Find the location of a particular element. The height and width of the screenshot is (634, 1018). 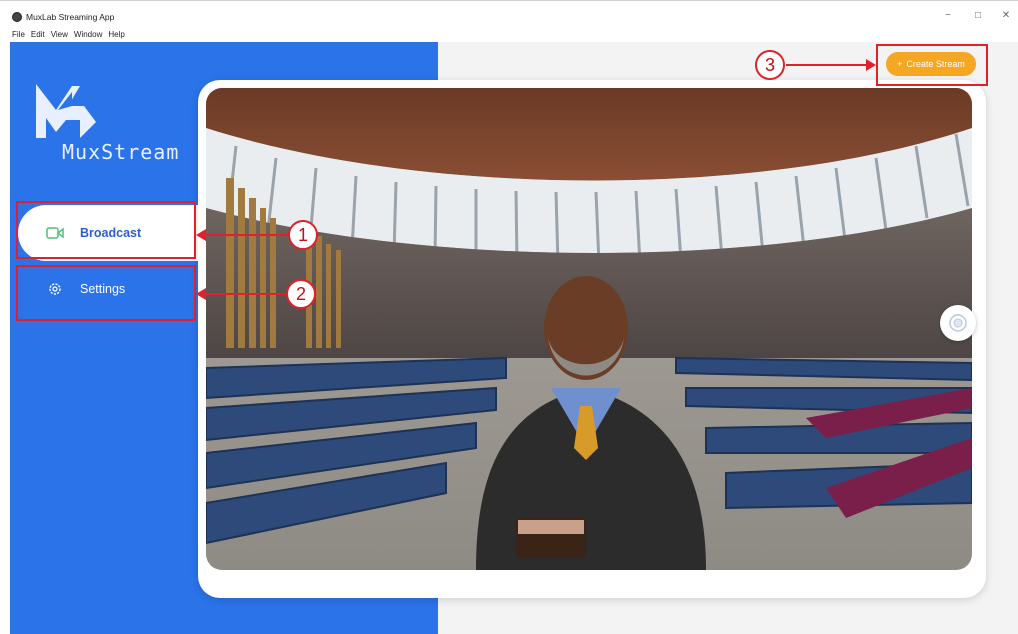

maximize-button: □ is located at coordinates (978, 15).